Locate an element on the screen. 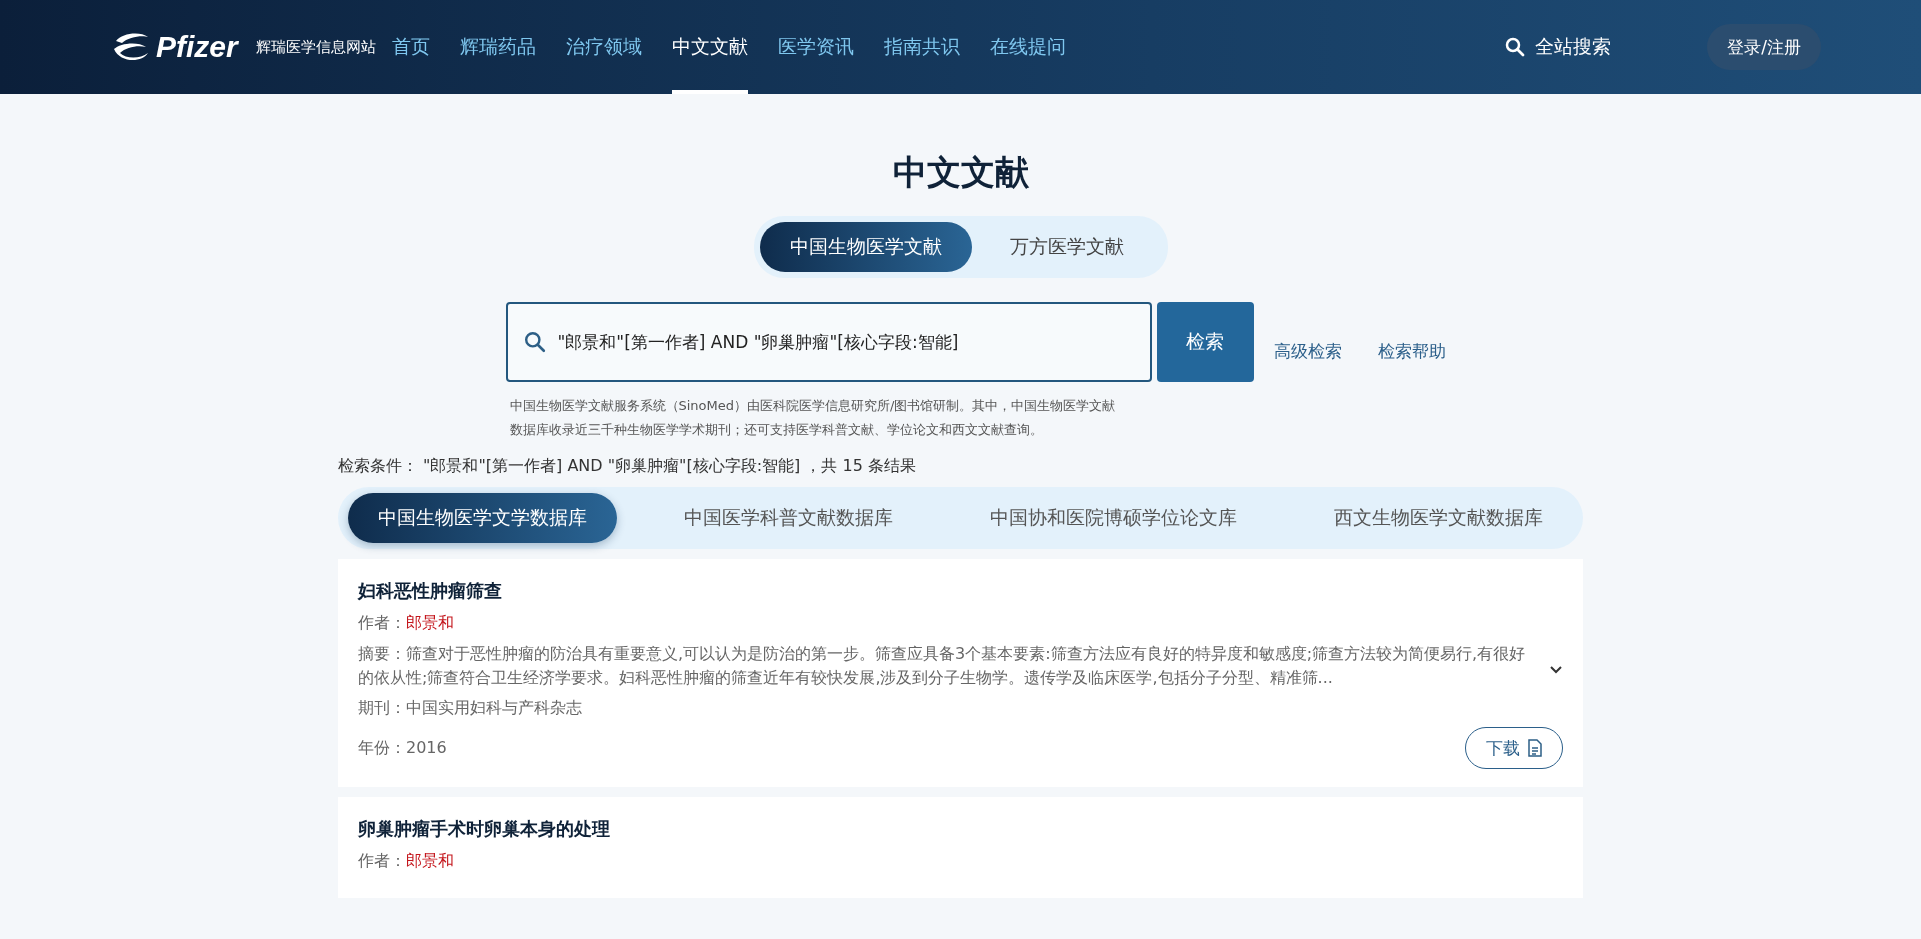 The image size is (1921, 939). nav-link: 中文文献 is located at coordinates (709, 47).